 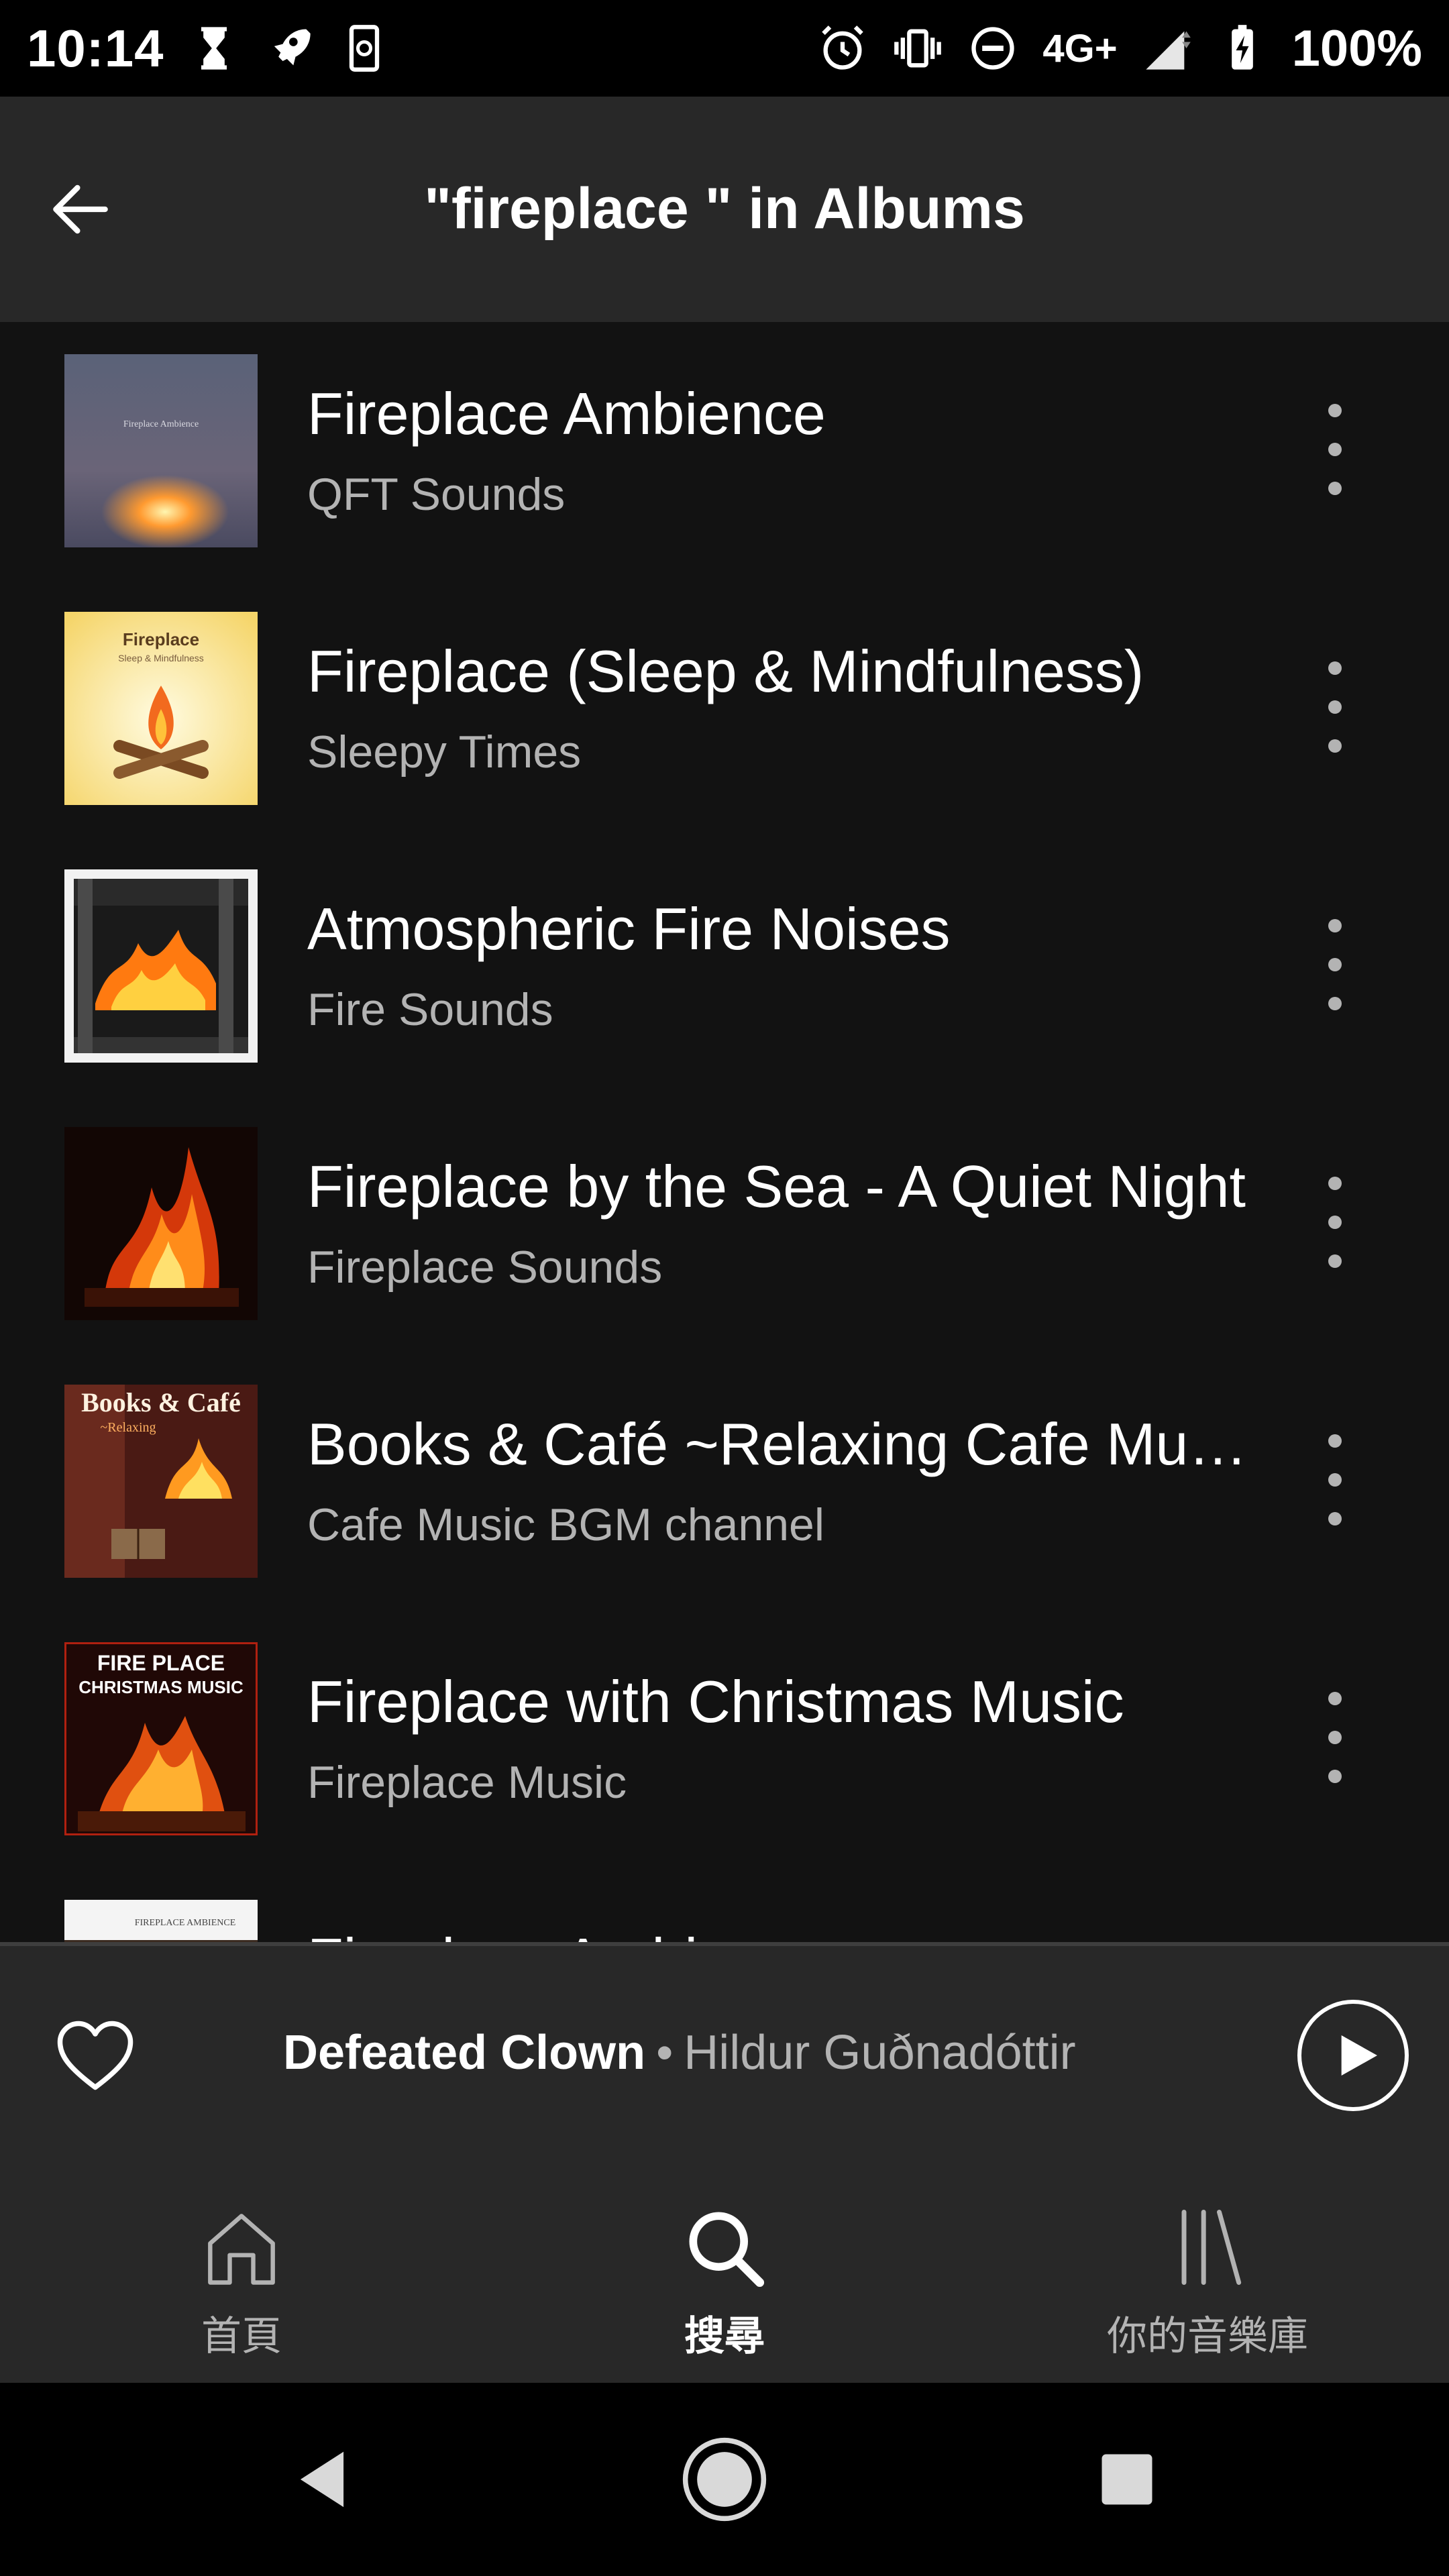 I want to click on rocket-icon, so click(x=289, y=48).